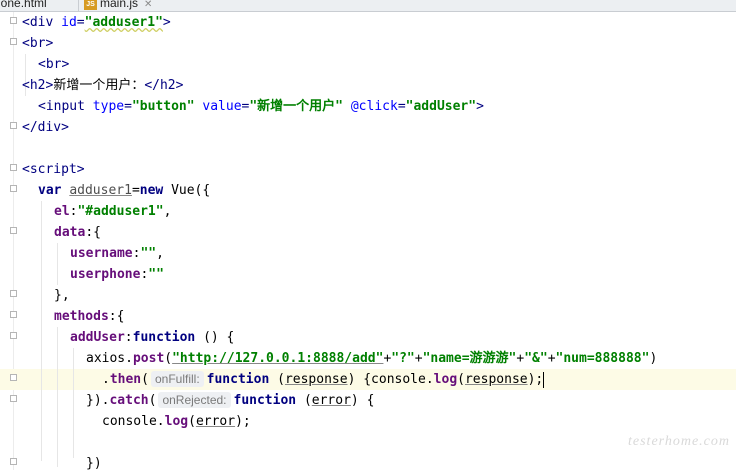 This screenshot has width=736, height=474. I want to click on code-line-2: <br>, so click(38, 43).